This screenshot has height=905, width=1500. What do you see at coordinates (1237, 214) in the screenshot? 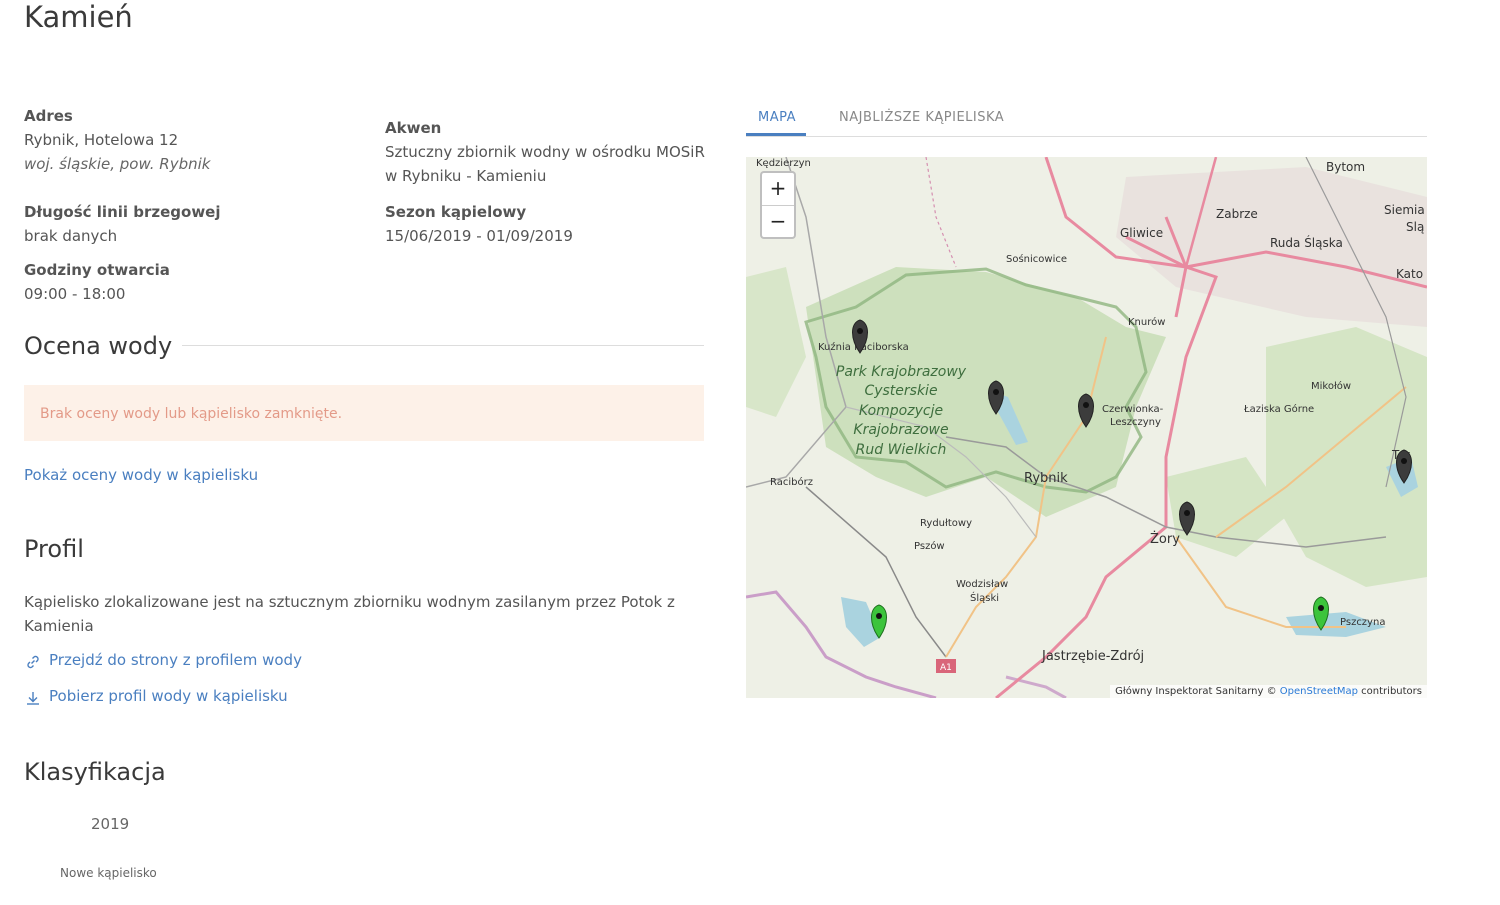
I see `map-label-zabrze: Zabrze` at bounding box center [1237, 214].